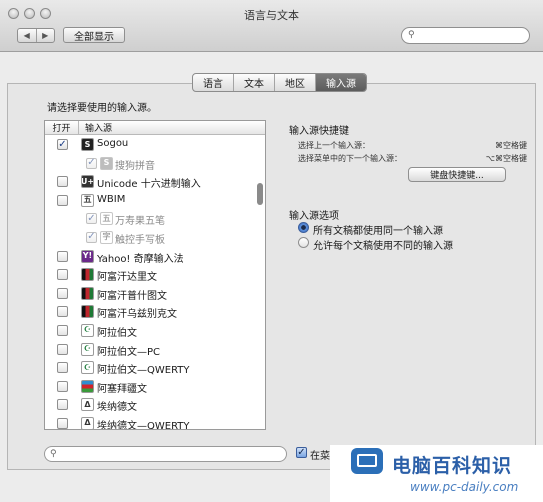 The width and height of the screenshot is (543, 502). I want to click on list-item: ☪ 阿拉伯文—QWERTY, so click(155, 367).